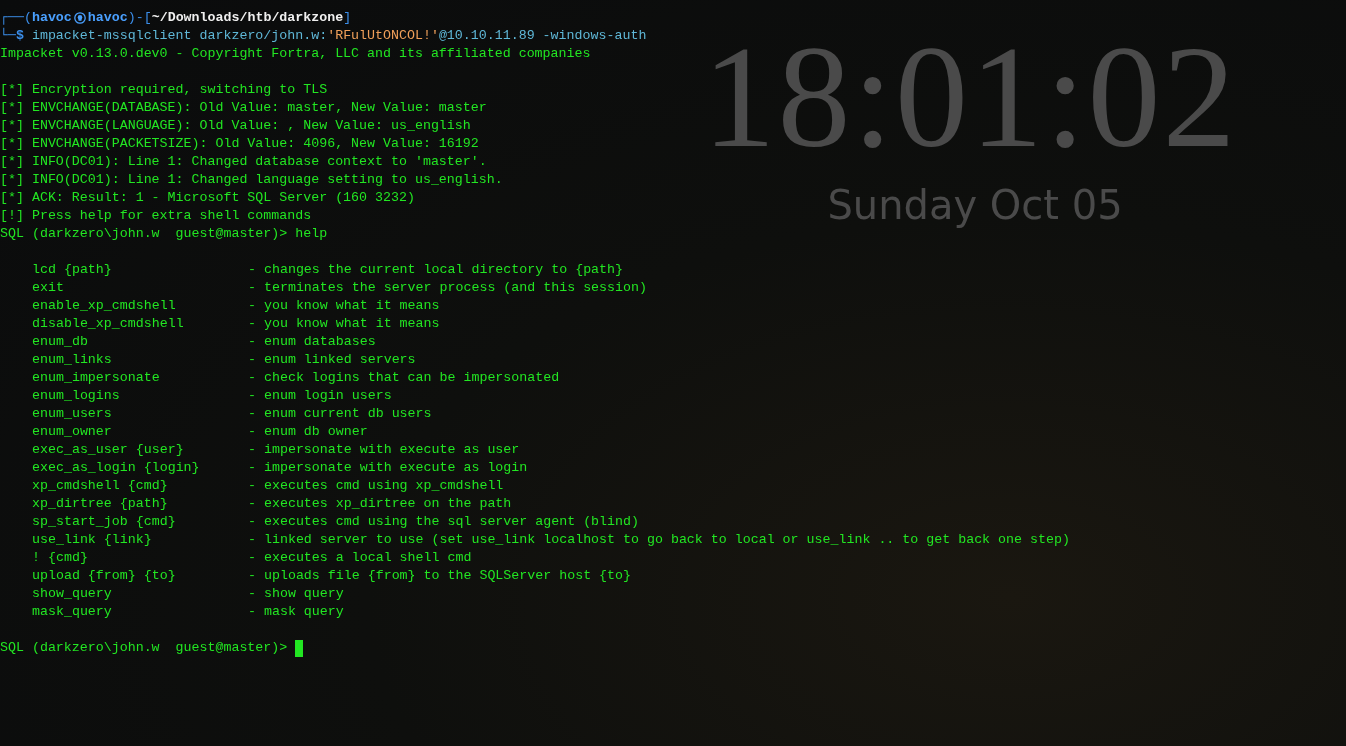  What do you see at coordinates (108, 324) in the screenshot?
I see `help-command: disable_xp_cmdshell` at bounding box center [108, 324].